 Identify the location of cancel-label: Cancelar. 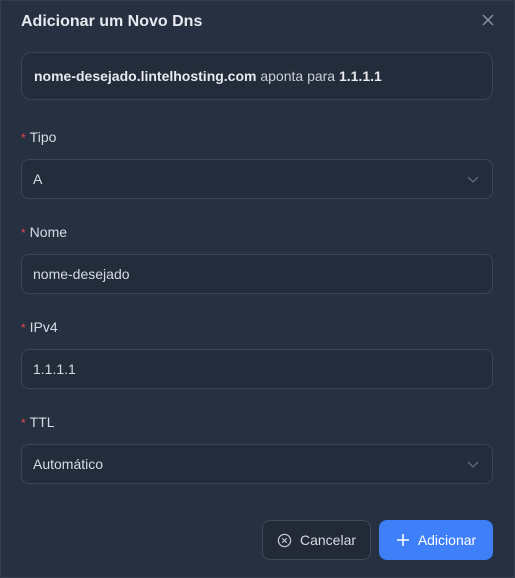
(328, 540).